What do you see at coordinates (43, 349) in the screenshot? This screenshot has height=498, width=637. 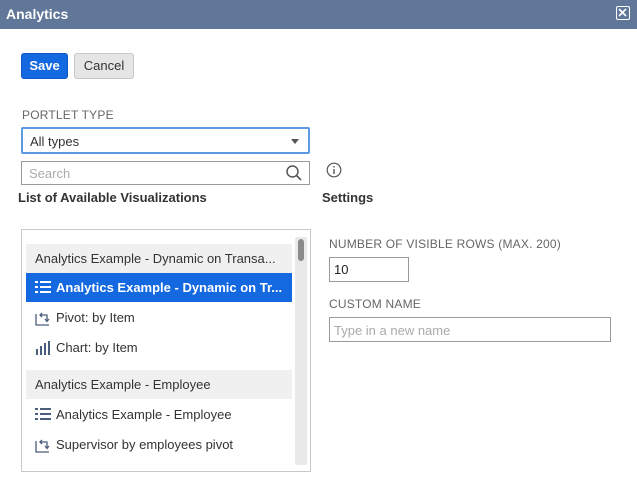 I see `chart-icon` at bounding box center [43, 349].